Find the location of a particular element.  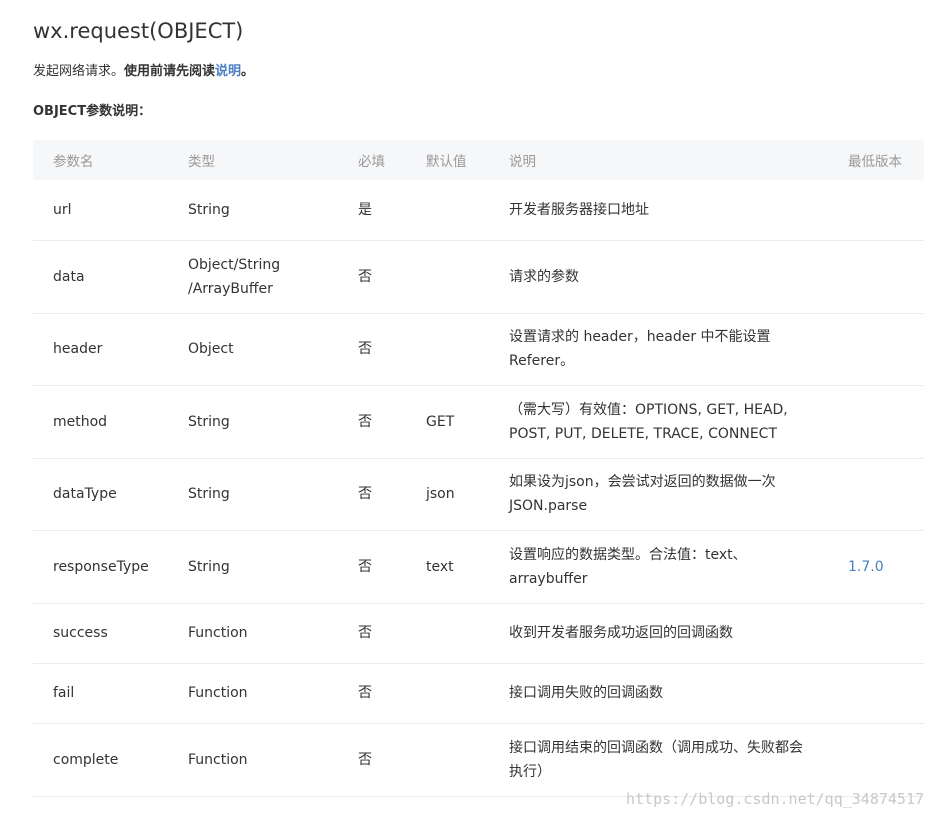

cell-default: text is located at coordinates (447, 567).